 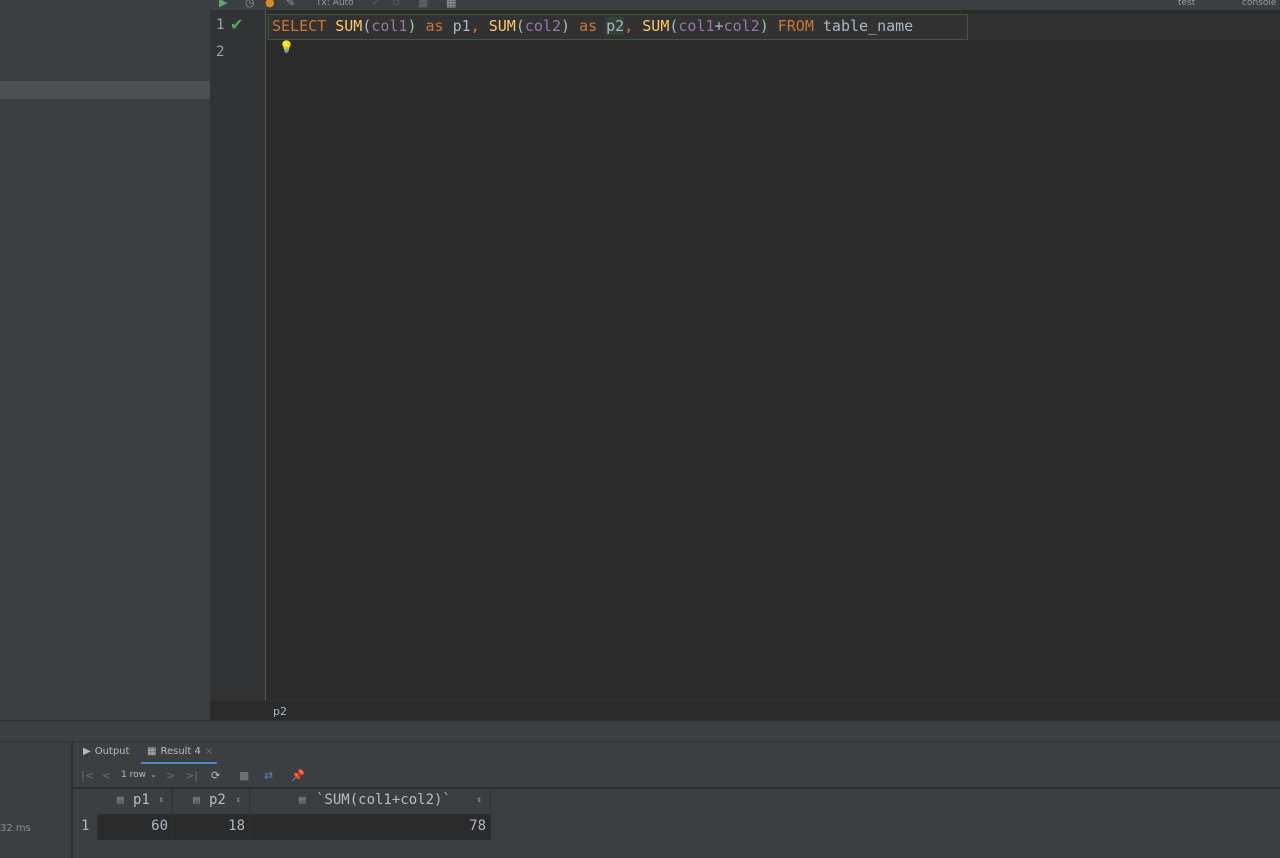 I want to click on tab-output: ▶ Output, so click(x=106, y=751).